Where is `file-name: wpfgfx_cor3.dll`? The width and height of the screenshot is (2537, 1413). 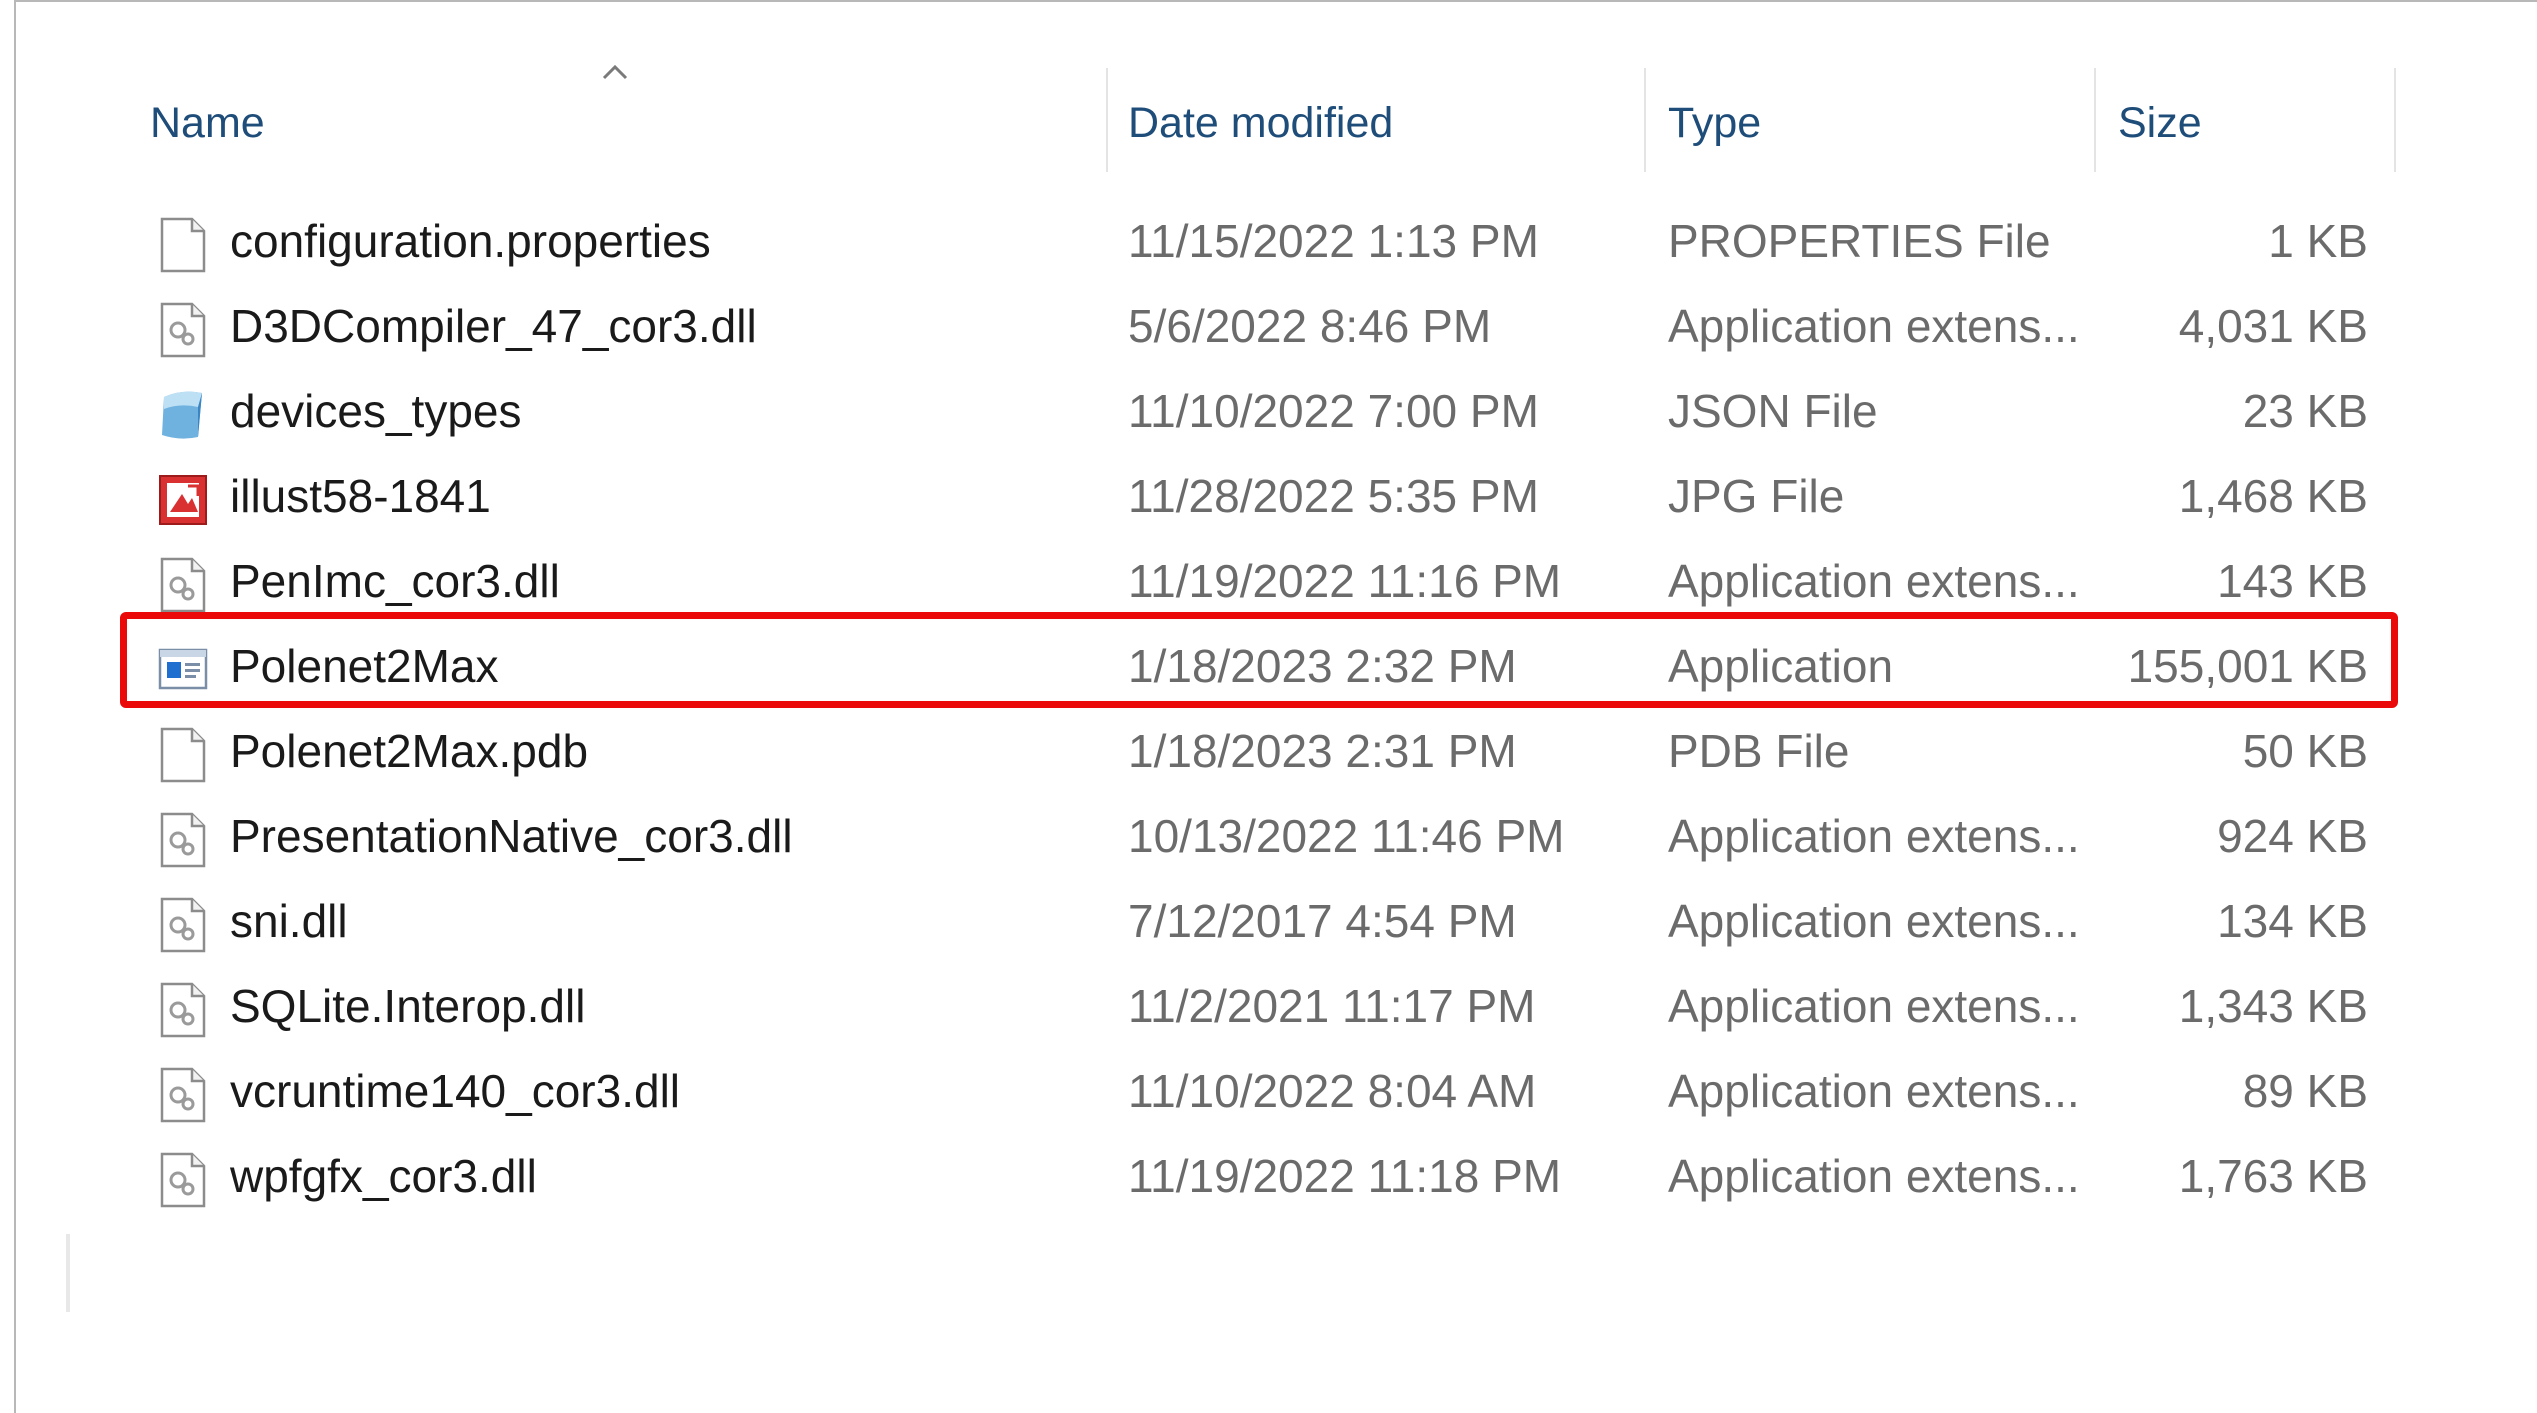 file-name: wpfgfx_cor3.dll is located at coordinates (383, 1176).